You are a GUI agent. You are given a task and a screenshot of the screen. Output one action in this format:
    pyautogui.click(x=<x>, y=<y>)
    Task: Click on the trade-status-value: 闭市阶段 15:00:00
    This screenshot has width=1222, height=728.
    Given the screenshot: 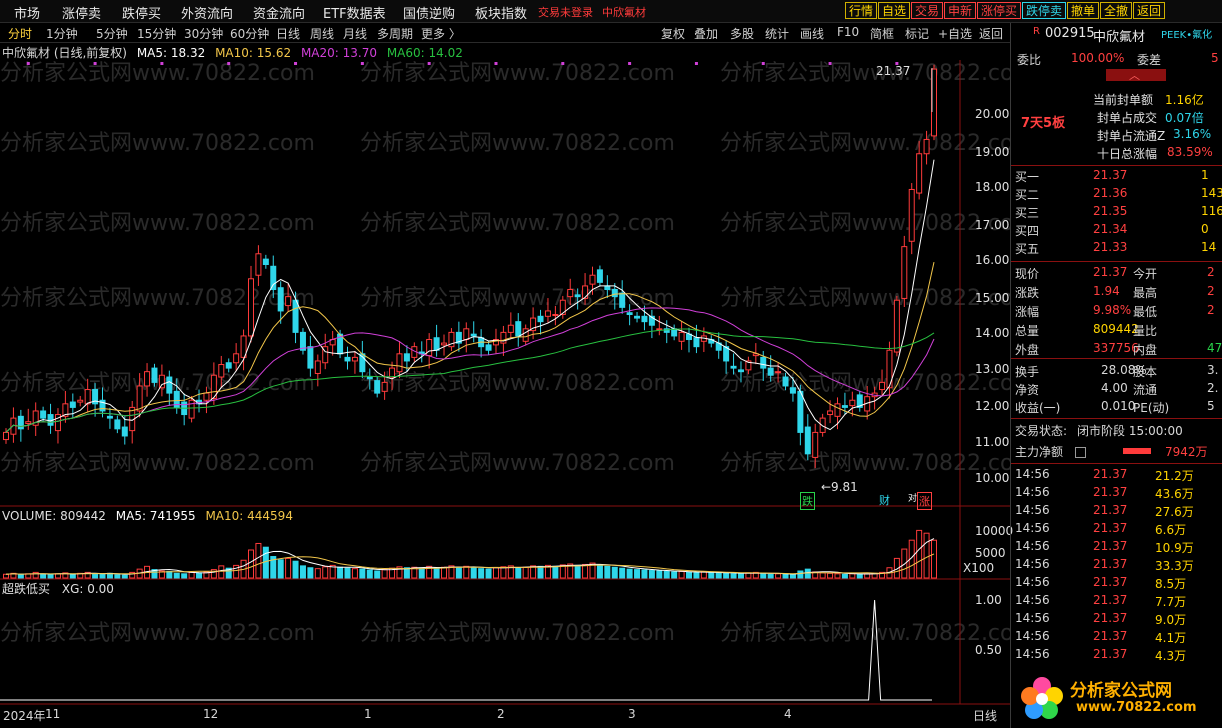 What is the action you would take?
    pyautogui.click(x=1130, y=431)
    